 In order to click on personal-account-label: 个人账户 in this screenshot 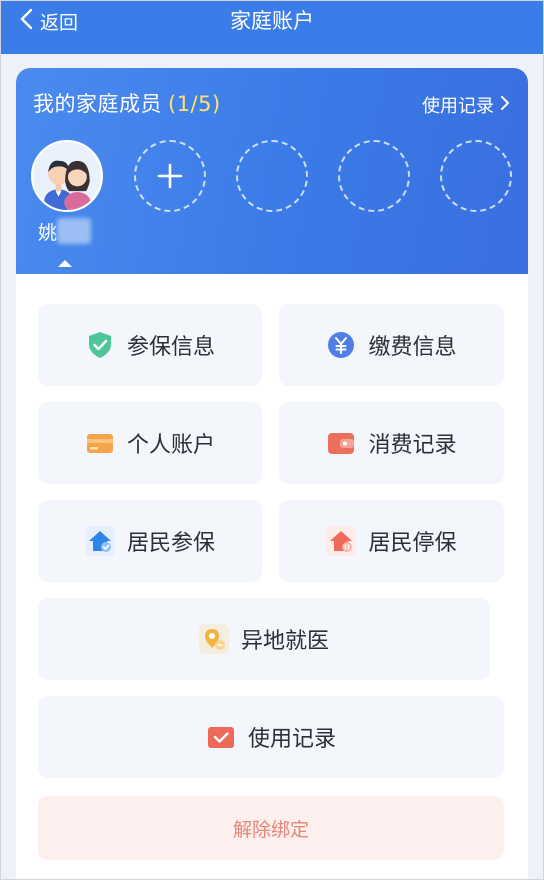, I will do `click(170, 445)`.